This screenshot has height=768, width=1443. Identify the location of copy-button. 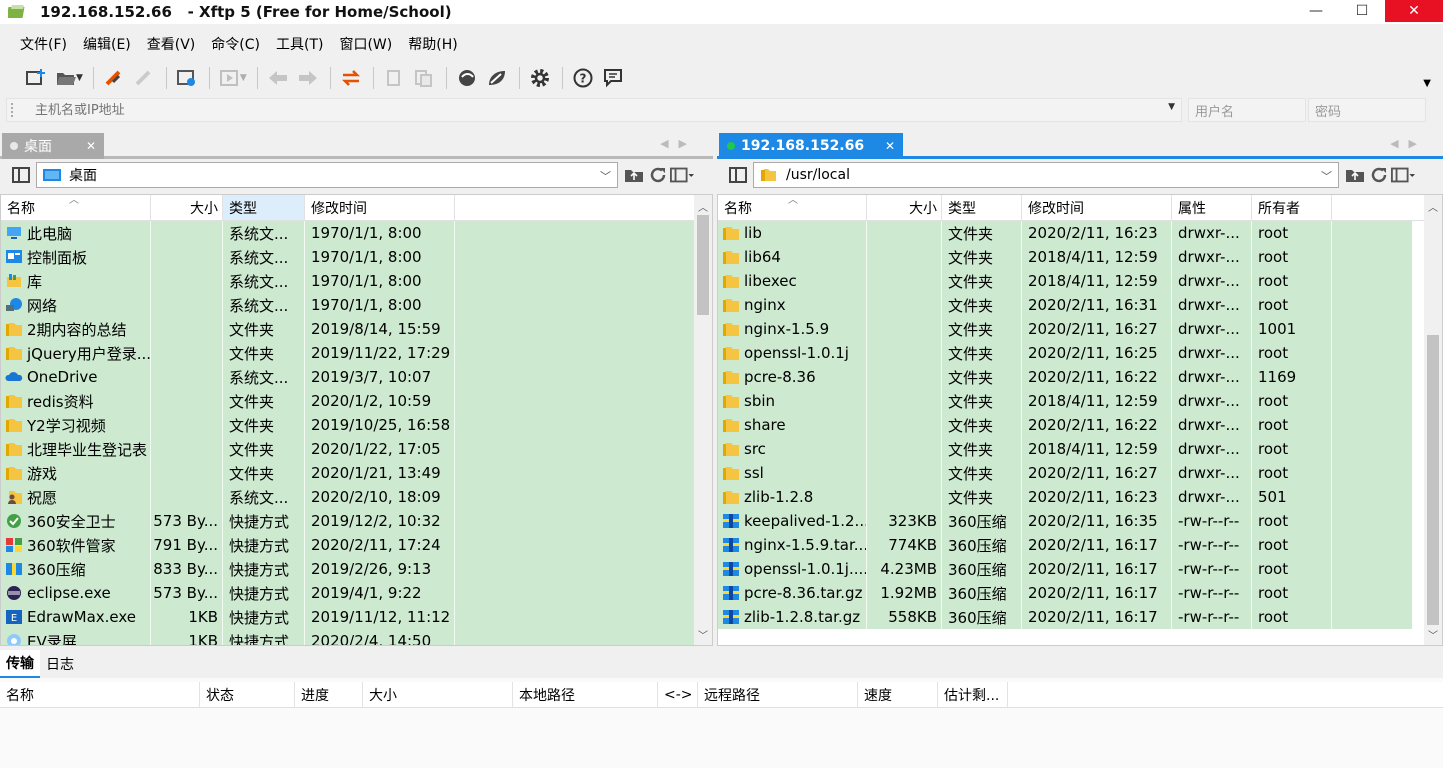
(394, 78).